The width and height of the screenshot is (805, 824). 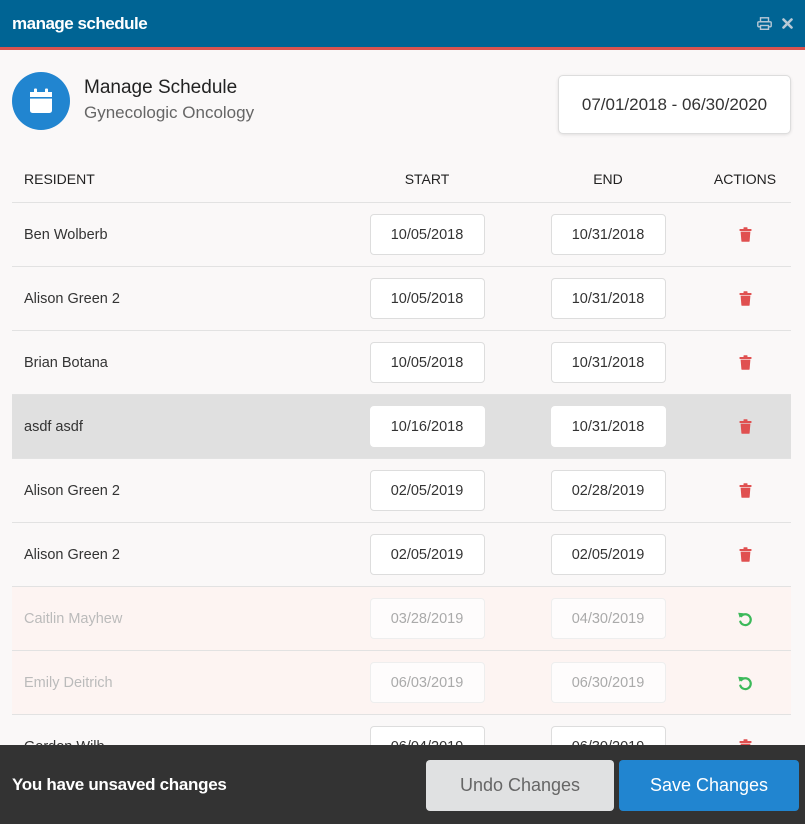 I want to click on end-date-input: 06/30/2019, so click(x=608, y=682).